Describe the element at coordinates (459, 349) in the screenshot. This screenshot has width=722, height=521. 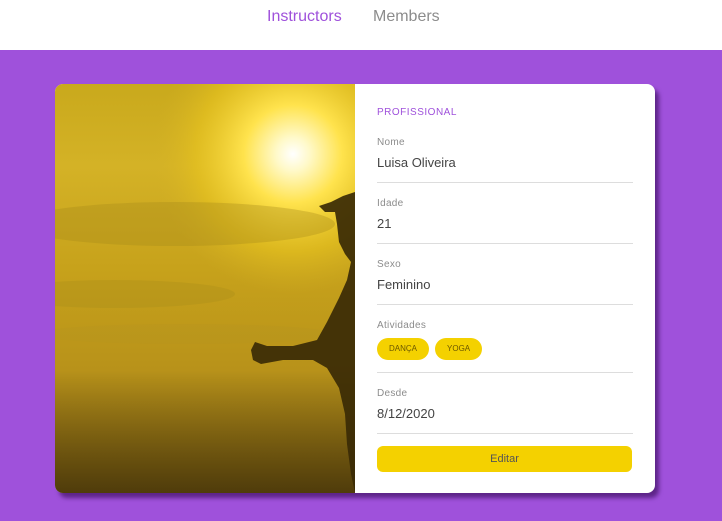
I see `activity-tag: YOGA` at that location.